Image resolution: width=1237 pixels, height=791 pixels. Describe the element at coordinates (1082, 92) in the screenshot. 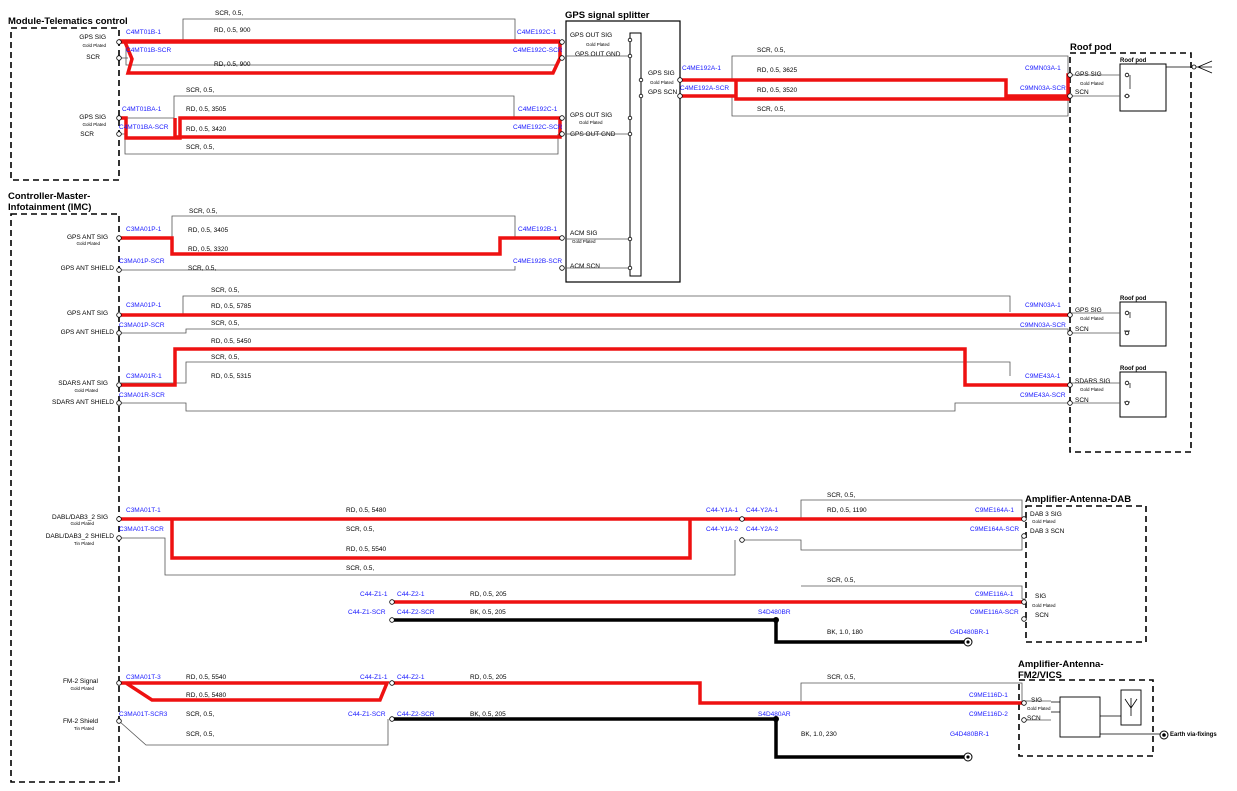

I see `roof-pod-1-scn: SCN` at that location.